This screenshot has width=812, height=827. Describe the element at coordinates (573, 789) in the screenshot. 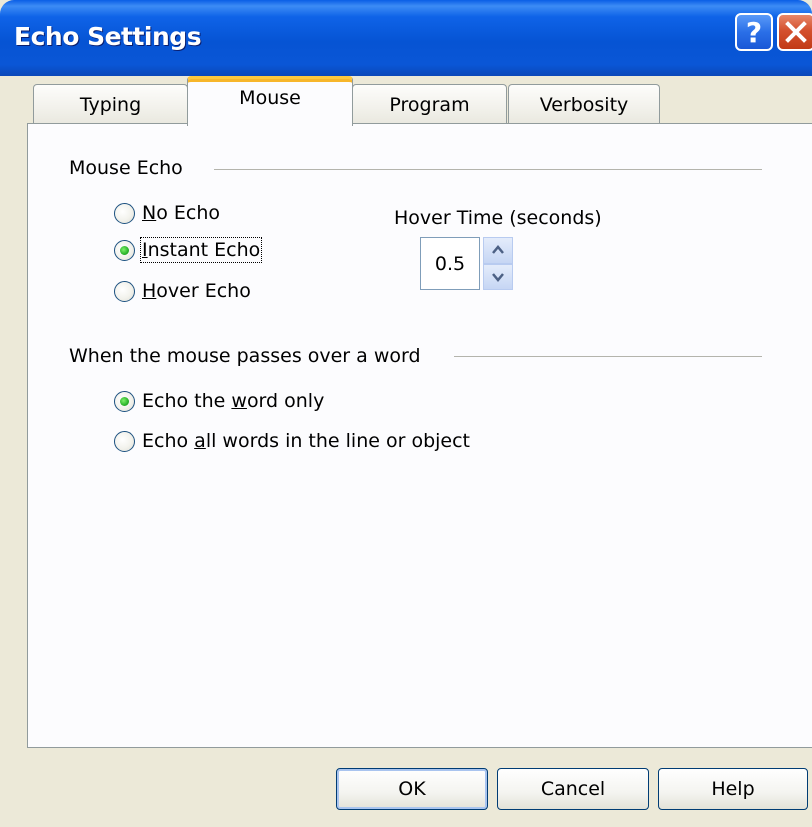

I see `cancel-button: Cancel` at that location.